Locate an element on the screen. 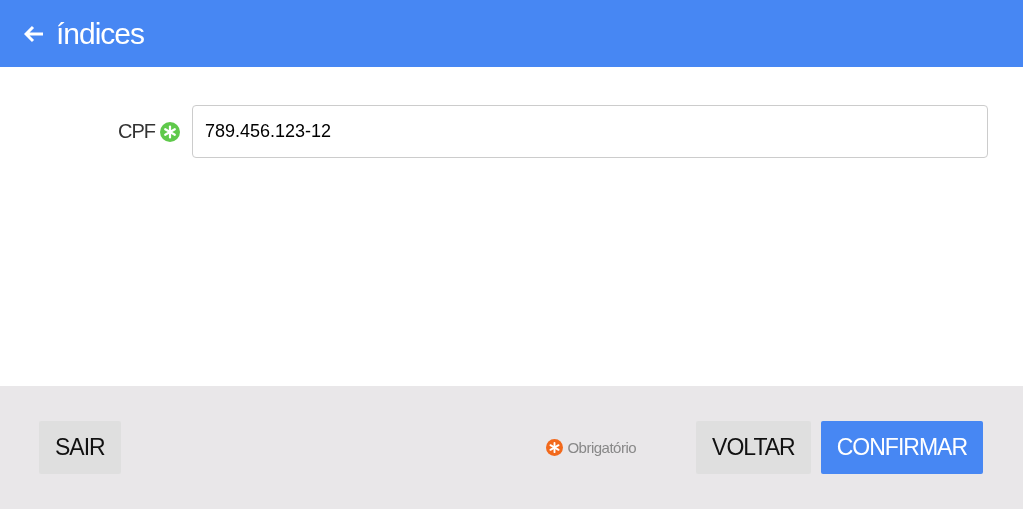  required-legend: Obrigatório is located at coordinates (602, 447).